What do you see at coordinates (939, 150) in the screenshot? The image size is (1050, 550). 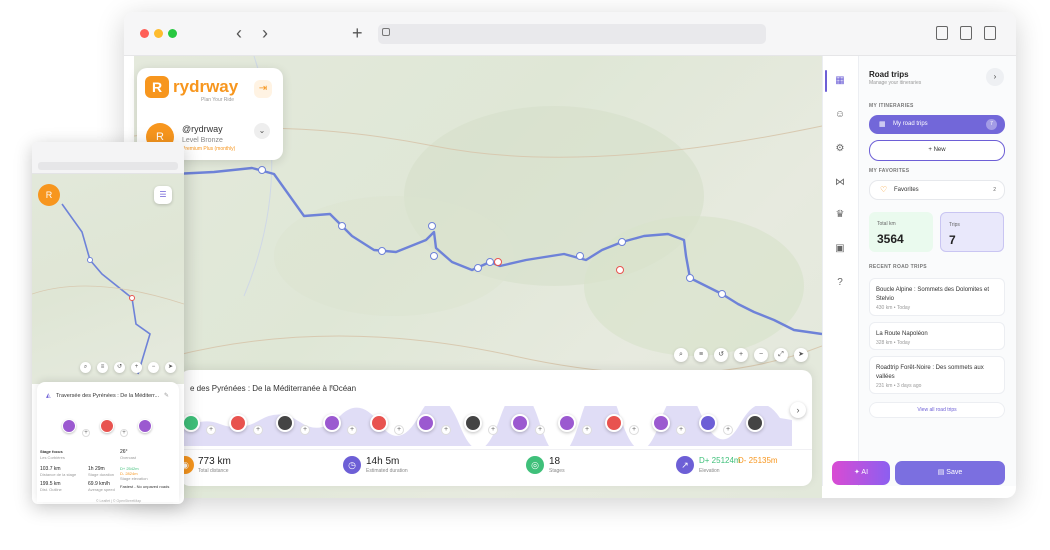 I see `new-trip-label: New` at bounding box center [939, 150].